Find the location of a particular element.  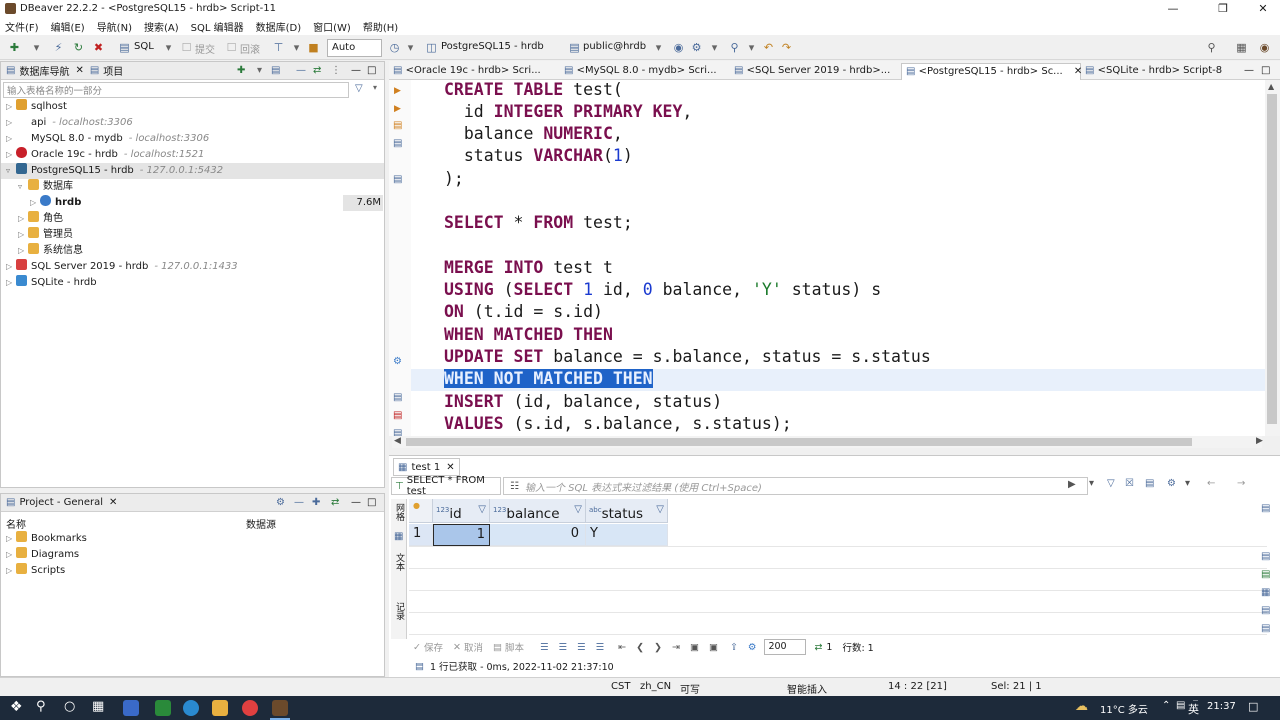

tree-item-sqlserver: ▷ SQL Server 2019 - hrdb - 127.0.0.1:1433 is located at coordinates (122, 267).